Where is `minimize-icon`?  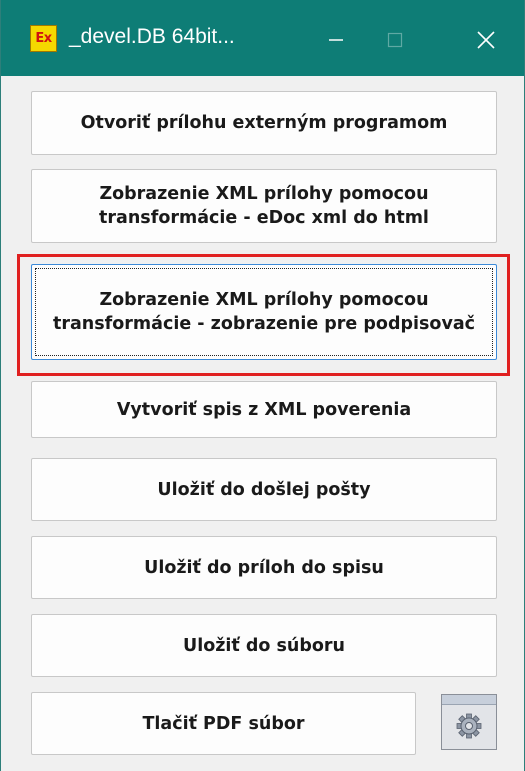 minimize-icon is located at coordinates (336, 40).